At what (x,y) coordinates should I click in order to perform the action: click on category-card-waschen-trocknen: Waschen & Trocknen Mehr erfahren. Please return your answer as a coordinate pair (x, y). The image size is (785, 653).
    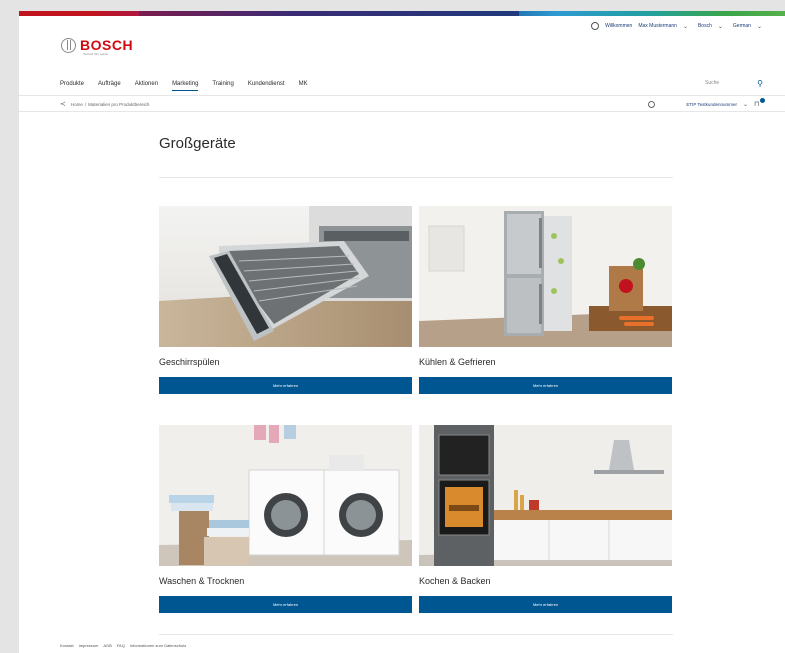
    Looking at the image, I should click on (285, 519).